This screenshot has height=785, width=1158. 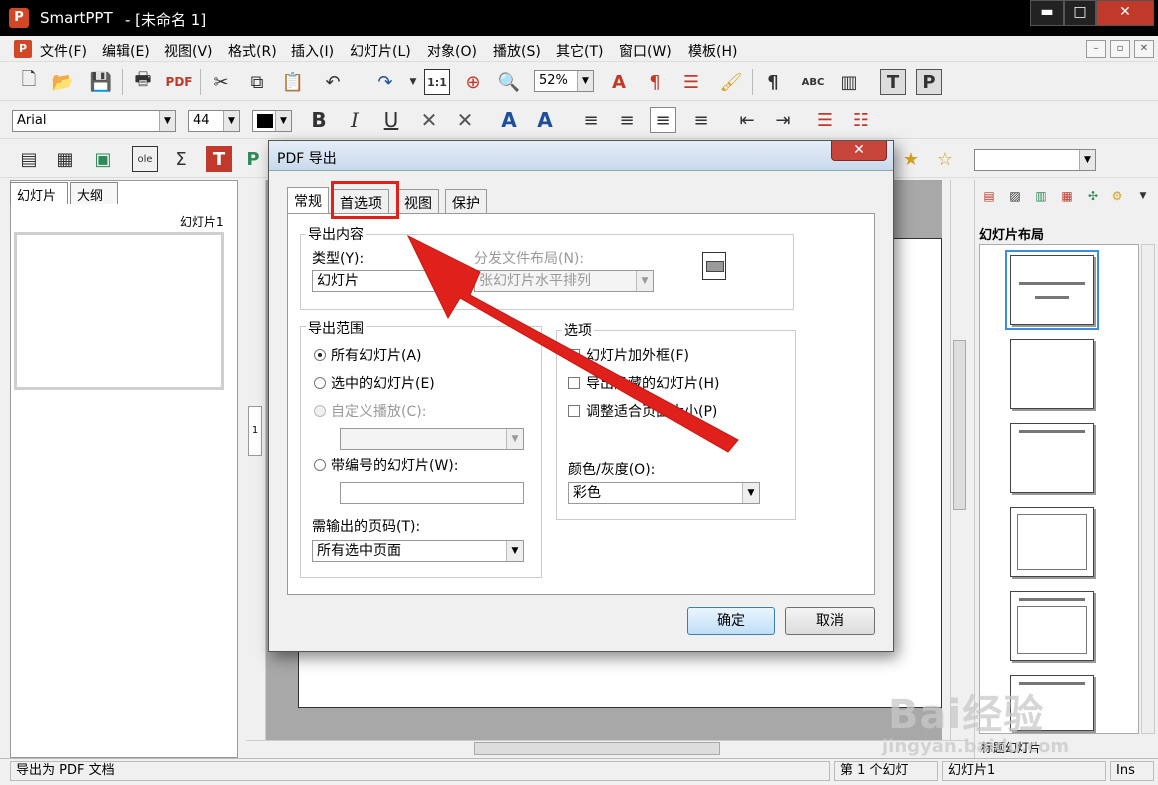 I want to click on annotation-arrow, so click(x=572, y=343).